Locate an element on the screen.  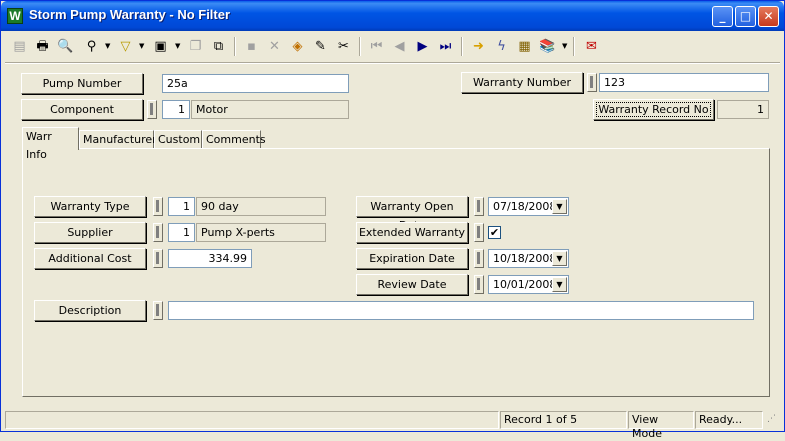
warranty-open-date-field: 07/18/2008 ▼ is located at coordinates (528, 206).